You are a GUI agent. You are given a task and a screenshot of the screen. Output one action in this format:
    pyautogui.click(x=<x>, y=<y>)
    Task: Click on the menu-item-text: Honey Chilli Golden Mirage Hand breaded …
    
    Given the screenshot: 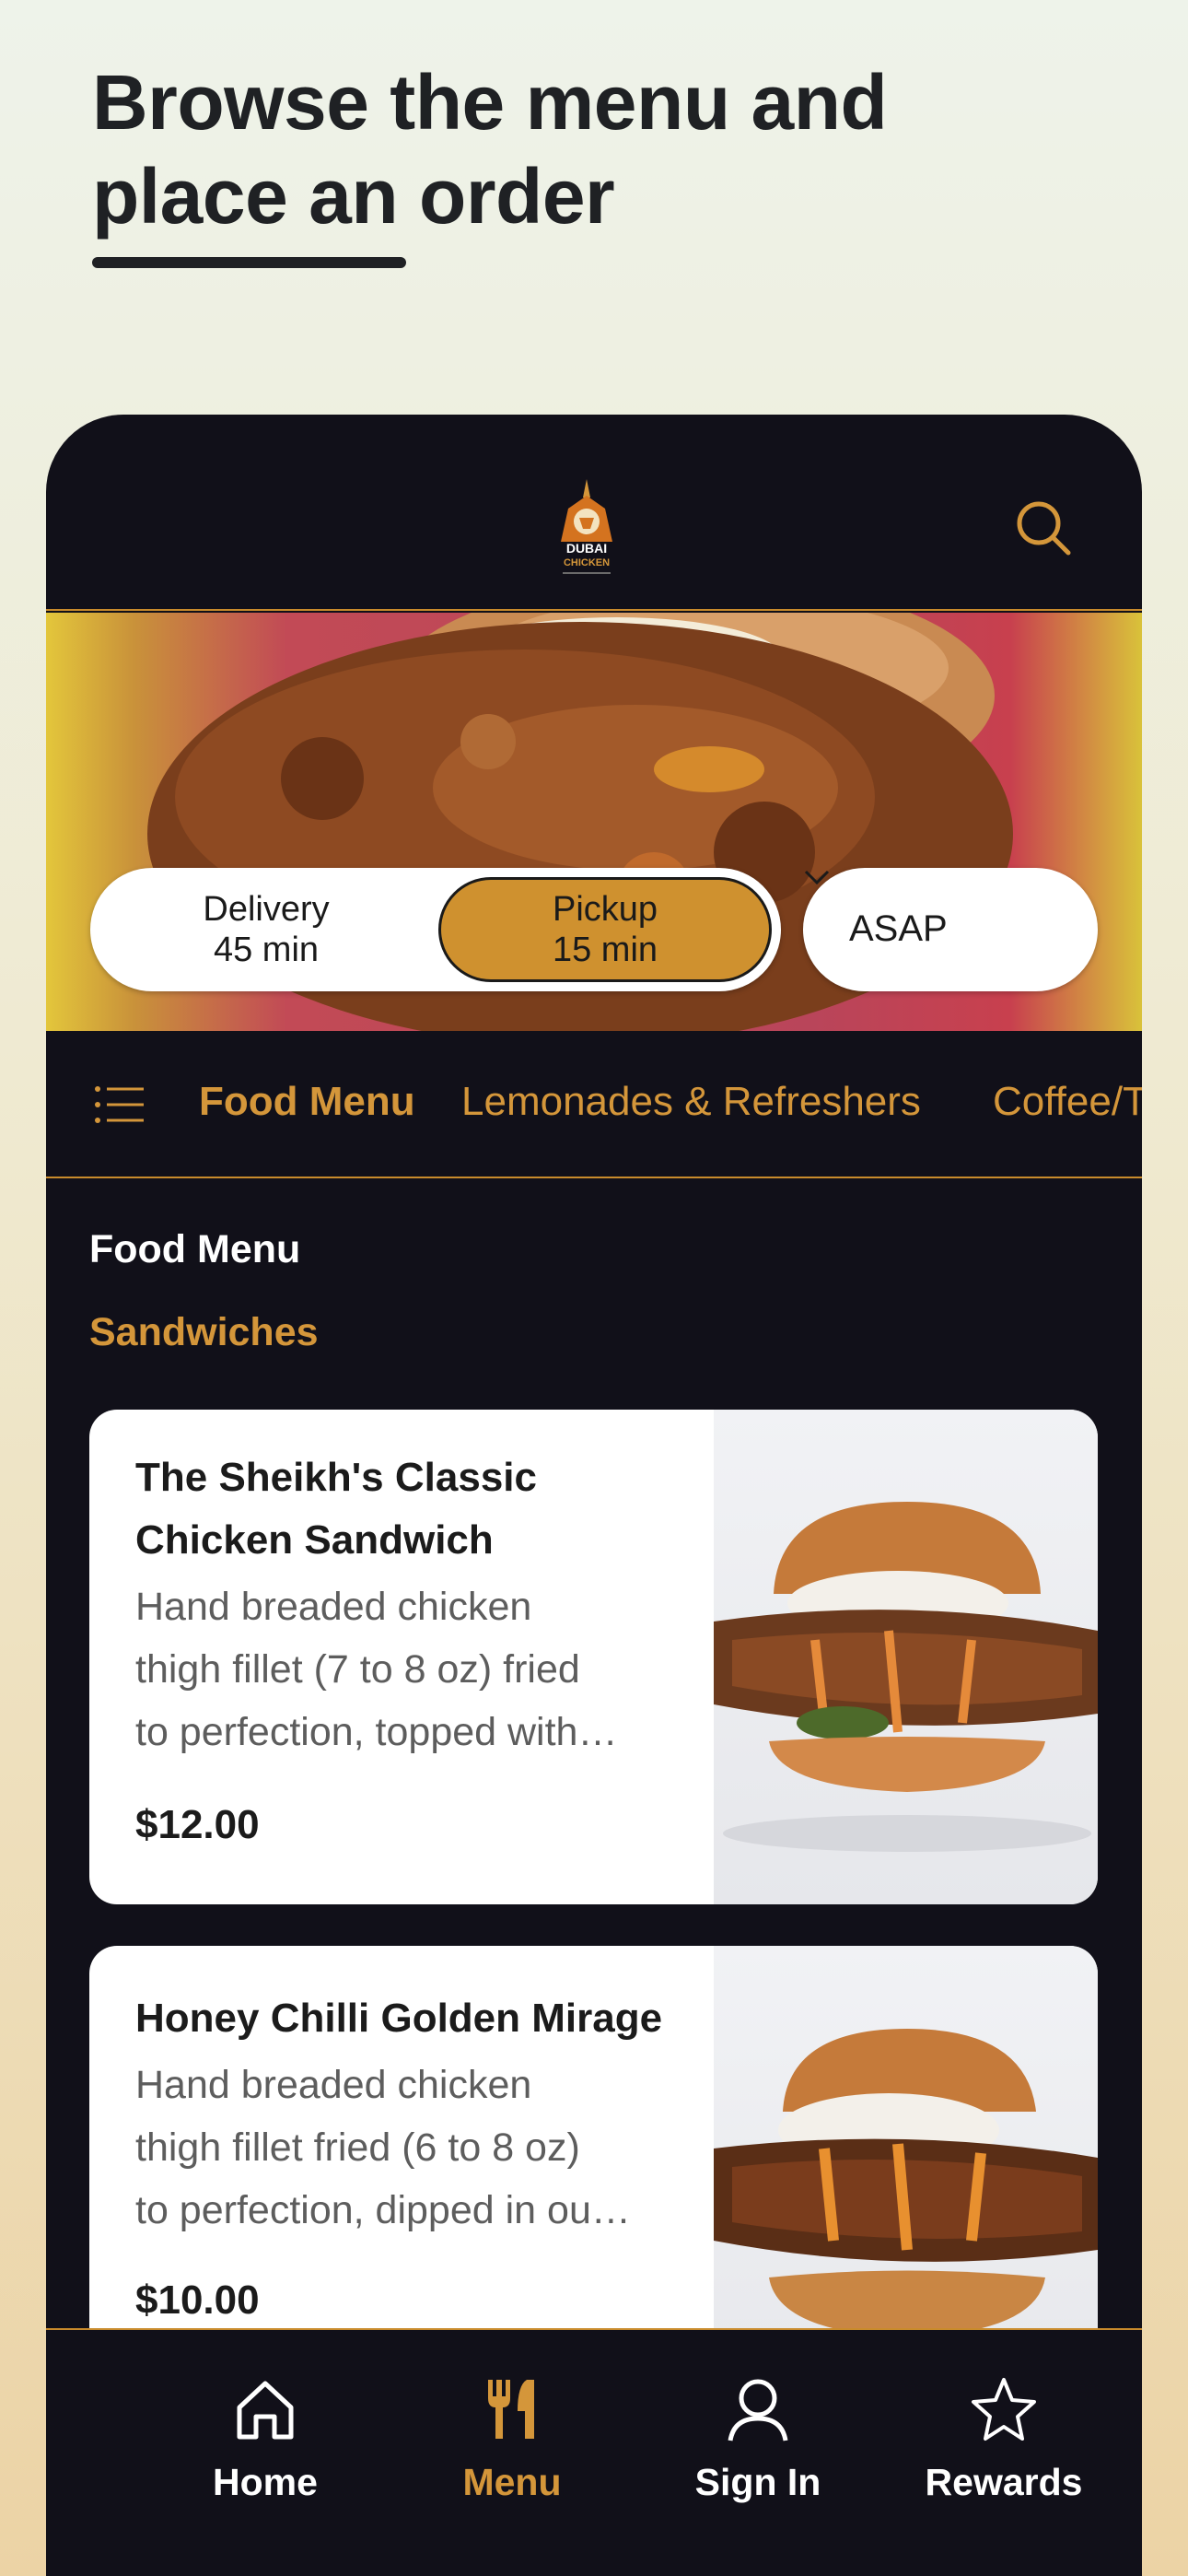 What is the action you would take?
    pyautogui.click(x=420, y=2114)
    